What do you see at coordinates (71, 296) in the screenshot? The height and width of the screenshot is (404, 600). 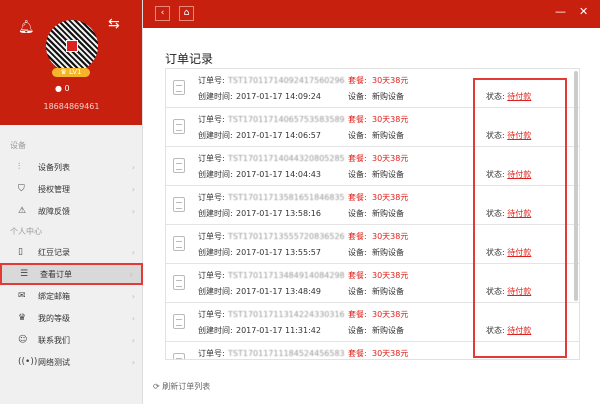 I see `sidebar-item-2: ✉ 绑定邮箱 ›` at bounding box center [71, 296].